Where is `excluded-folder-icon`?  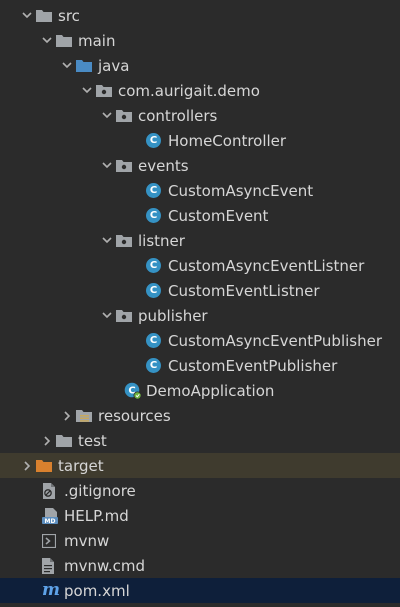 excluded-folder-icon is located at coordinates (46, 465).